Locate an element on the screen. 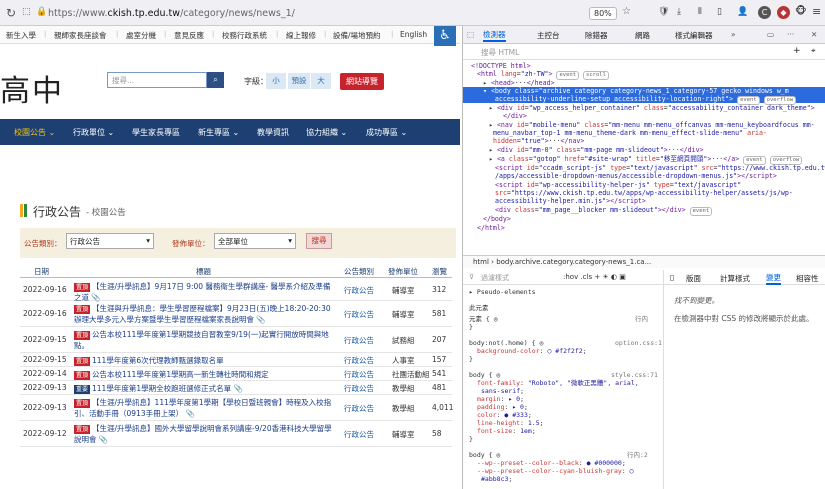 This screenshot has width=825, height=489. announcement-link: 重要 111學年度第1學期全校跑班選修正式名單 📎 is located at coordinates (204, 388).